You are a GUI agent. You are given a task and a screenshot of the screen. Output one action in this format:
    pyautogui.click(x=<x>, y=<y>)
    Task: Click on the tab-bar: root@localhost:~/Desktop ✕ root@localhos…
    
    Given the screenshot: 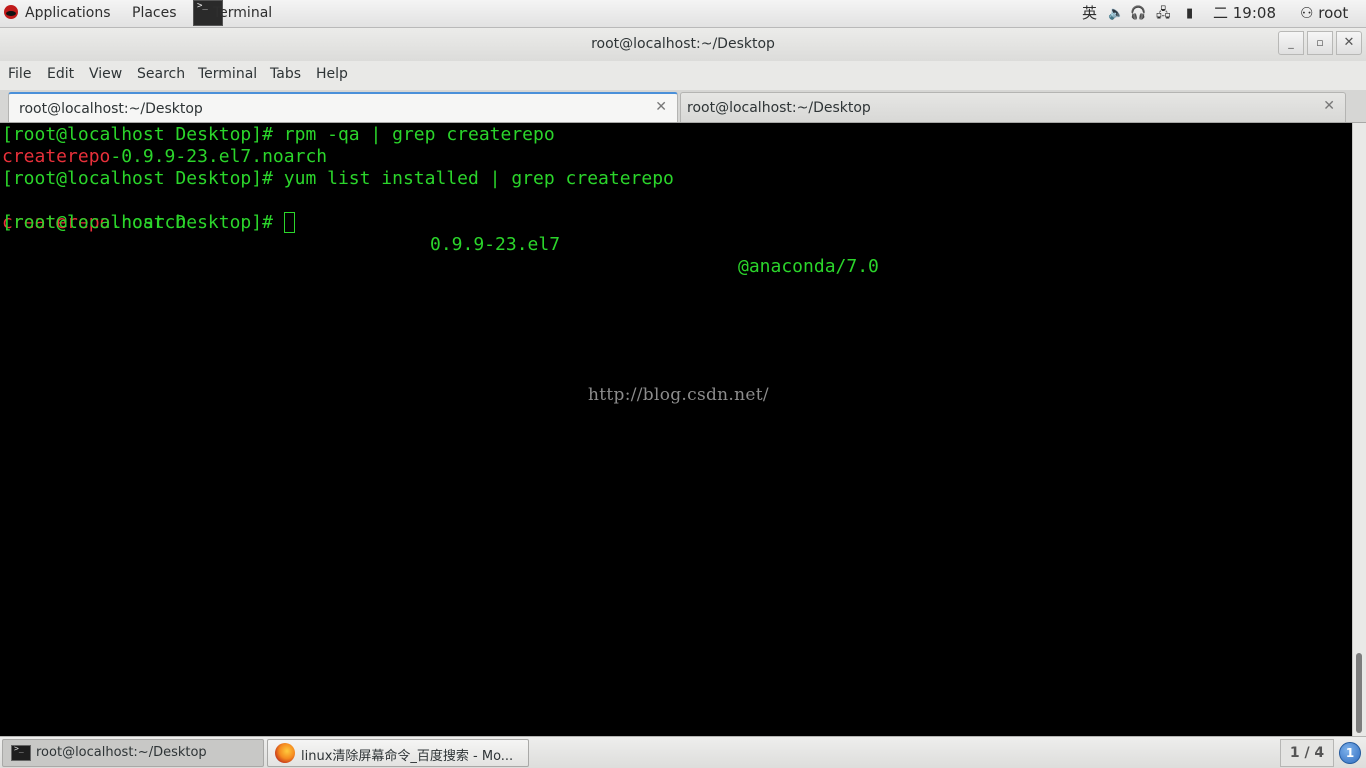 What is the action you would take?
    pyautogui.click(x=683, y=106)
    